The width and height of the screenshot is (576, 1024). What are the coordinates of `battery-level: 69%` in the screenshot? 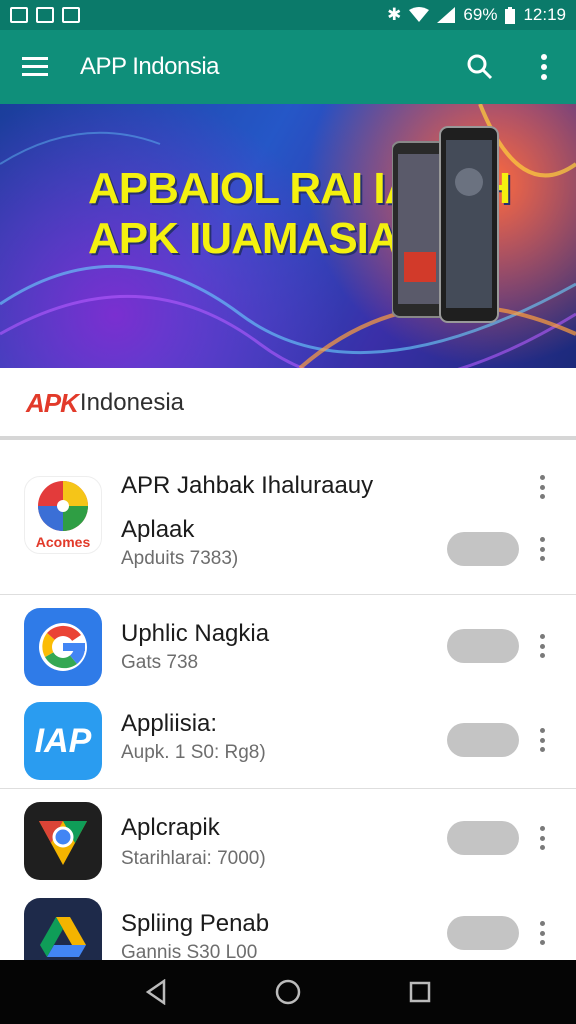 It's located at (480, 14).